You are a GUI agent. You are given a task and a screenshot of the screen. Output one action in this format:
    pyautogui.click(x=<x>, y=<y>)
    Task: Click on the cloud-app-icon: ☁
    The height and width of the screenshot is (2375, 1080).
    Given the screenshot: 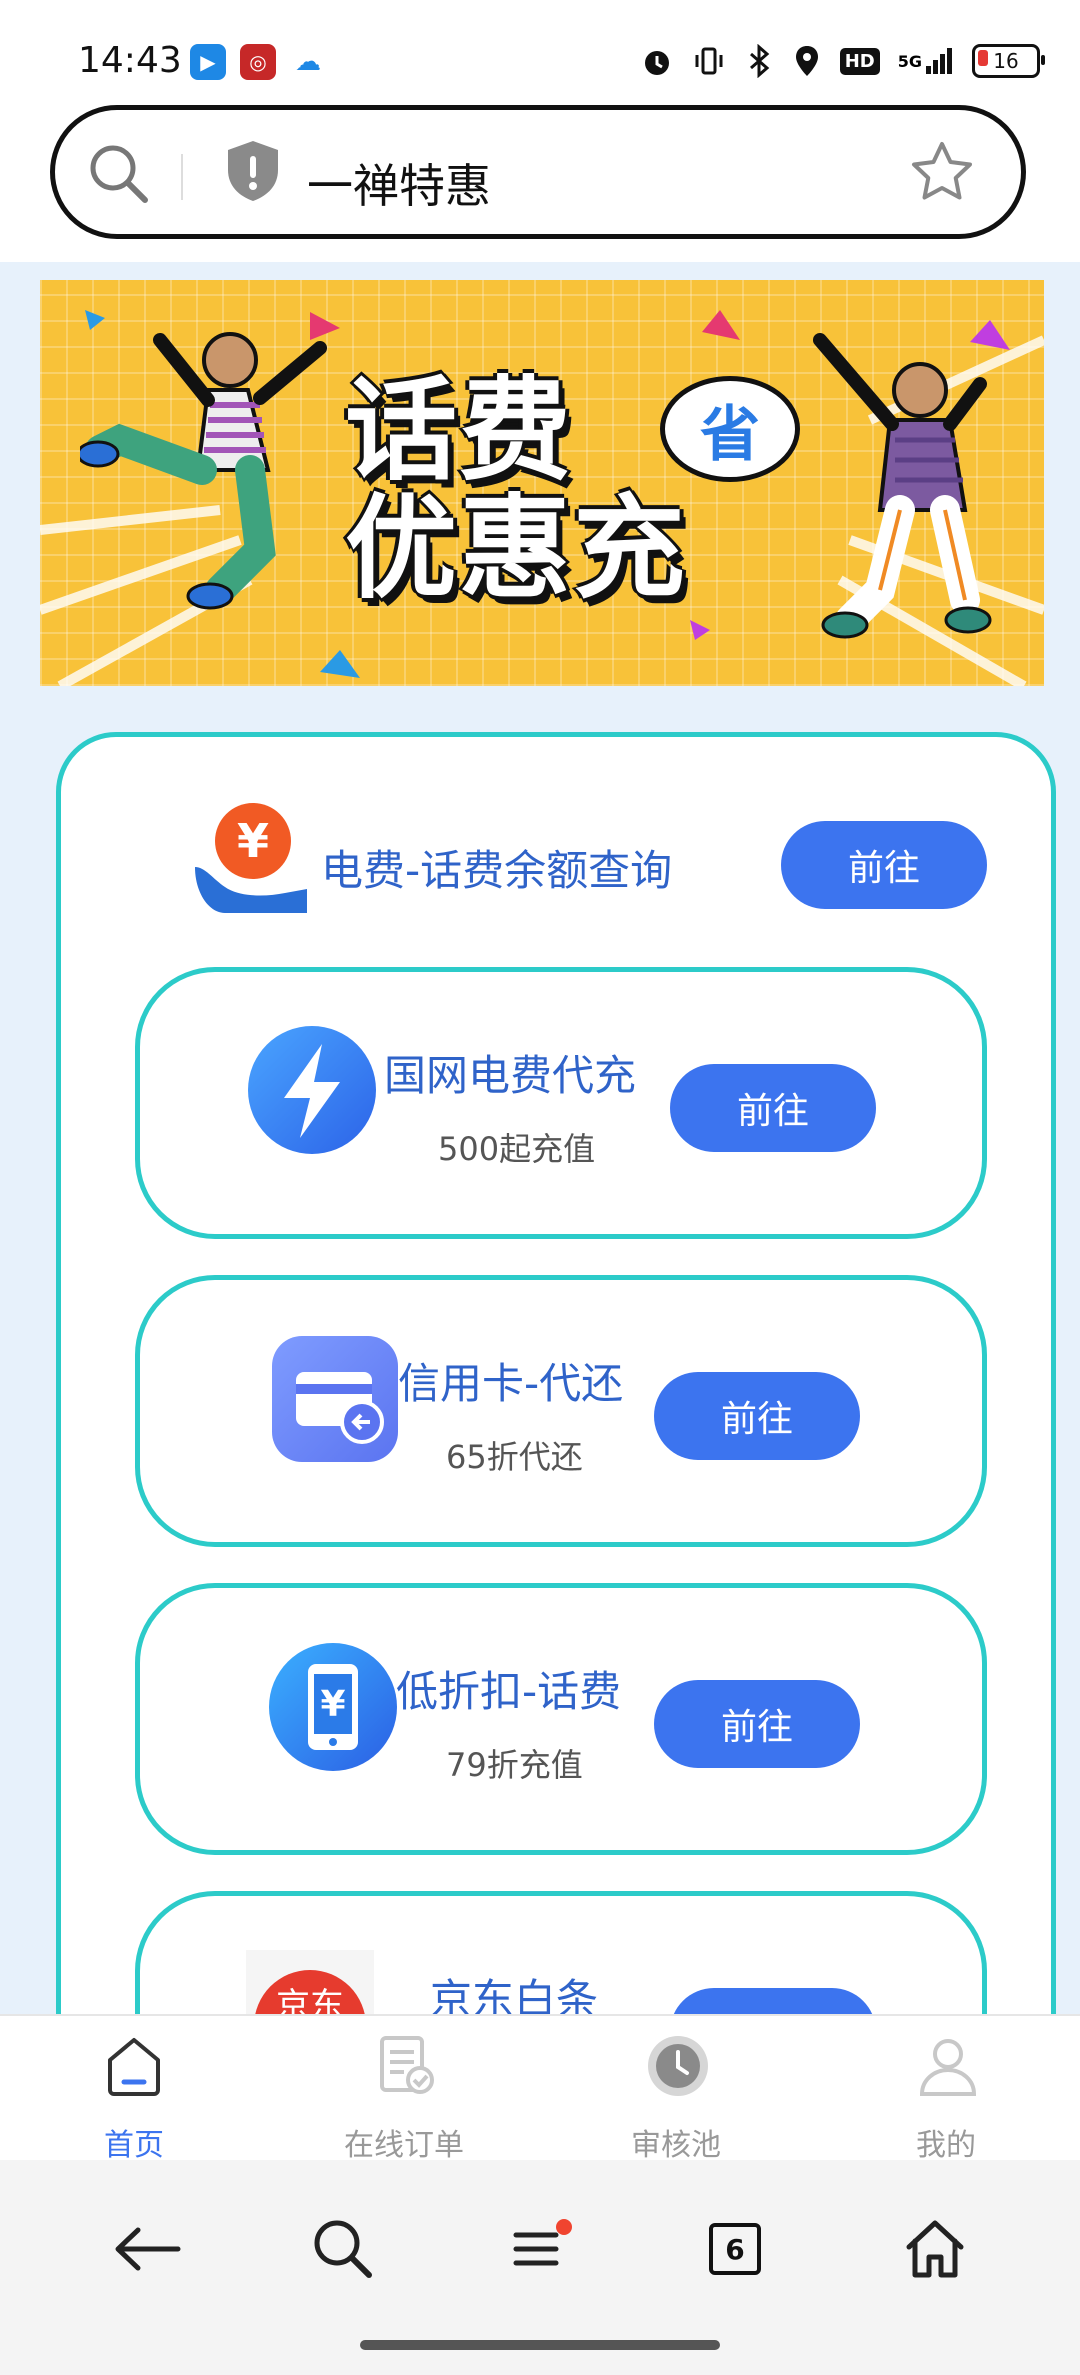 What is the action you would take?
    pyautogui.click(x=308, y=62)
    